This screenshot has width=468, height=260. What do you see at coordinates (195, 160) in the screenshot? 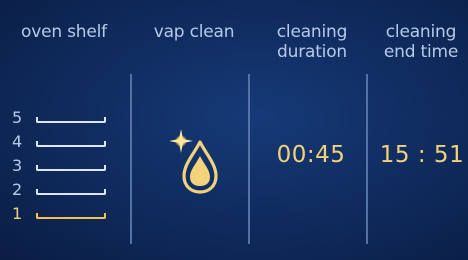
I see `water-drop-sparkle-icon` at bounding box center [195, 160].